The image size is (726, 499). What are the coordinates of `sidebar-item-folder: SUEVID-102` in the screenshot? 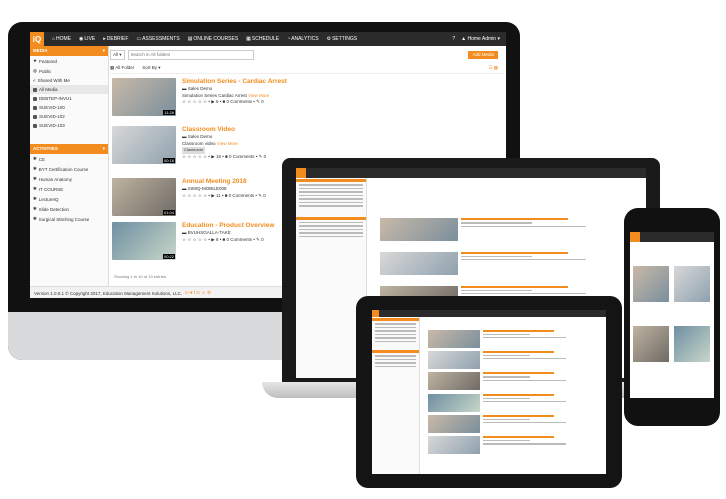 It's located at (69, 116).